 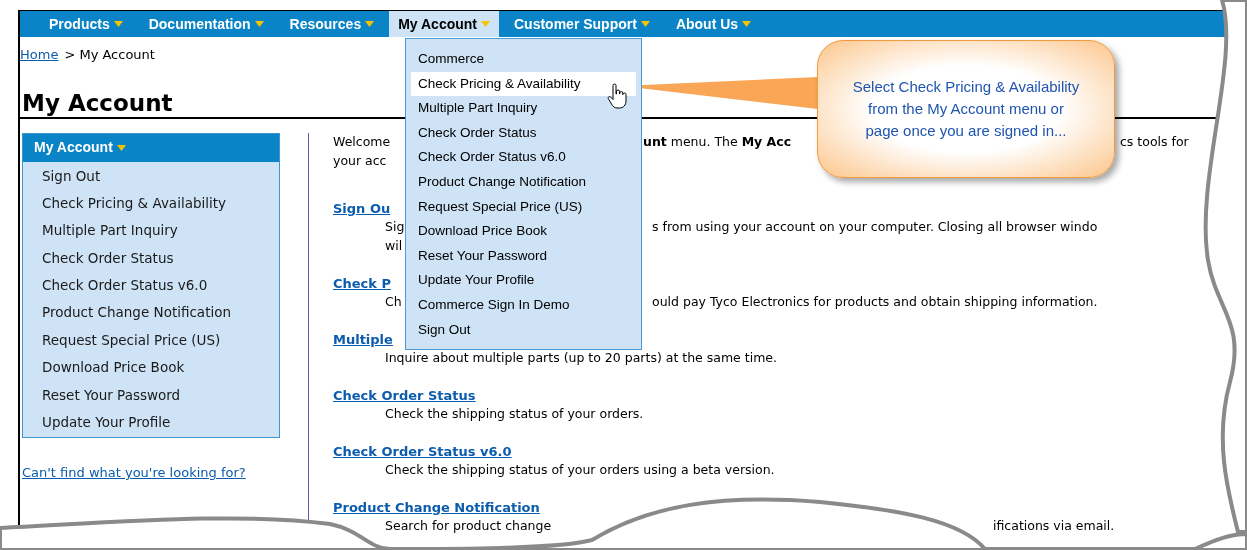 What do you see at coordinates (362, 283) in the screenshot?
I see `section-link: Check P` at bounding box center [362, 283].